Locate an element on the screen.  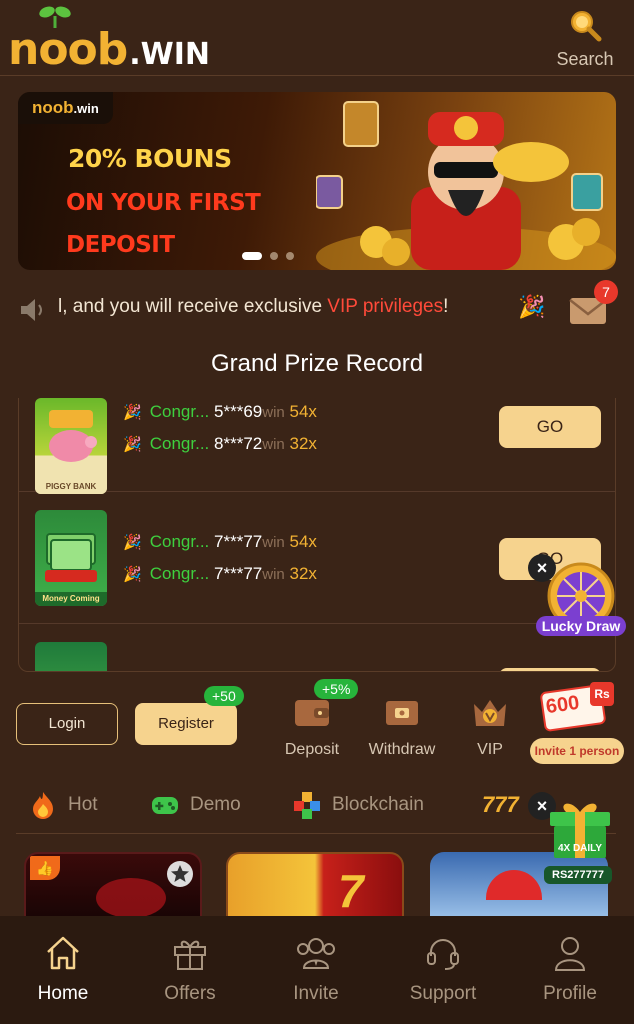
register-button: Register is located at coordinates (186, 724).